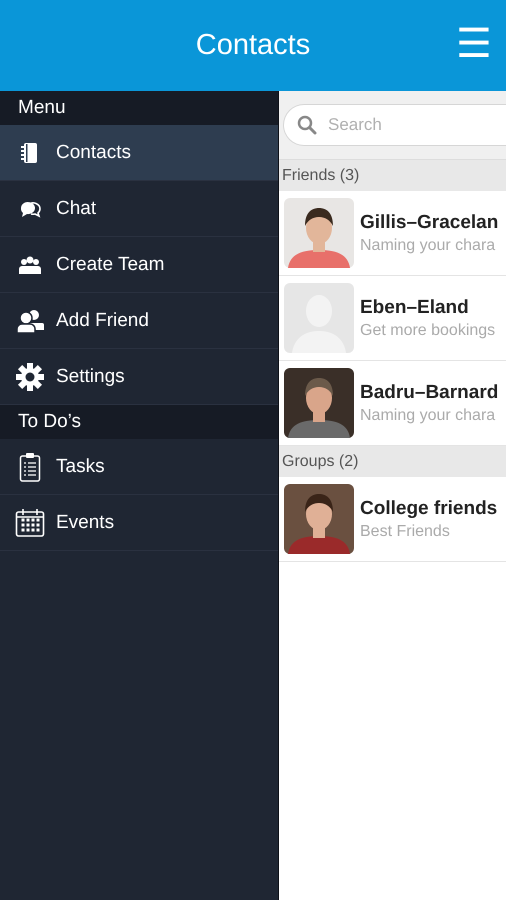  I want to click on menu-label: Tasks, so click(80, 467).